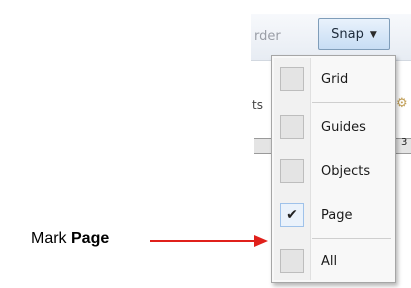  I want to click on background-partial-text: ts, so click(257, 105).